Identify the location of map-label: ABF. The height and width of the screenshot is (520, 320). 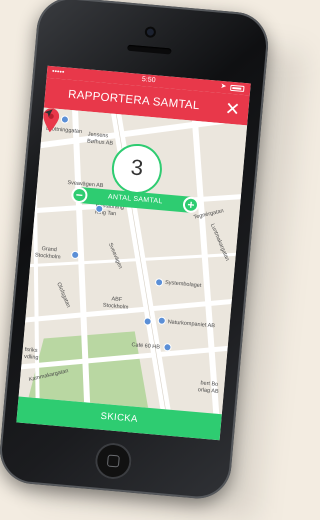
(117, 300).